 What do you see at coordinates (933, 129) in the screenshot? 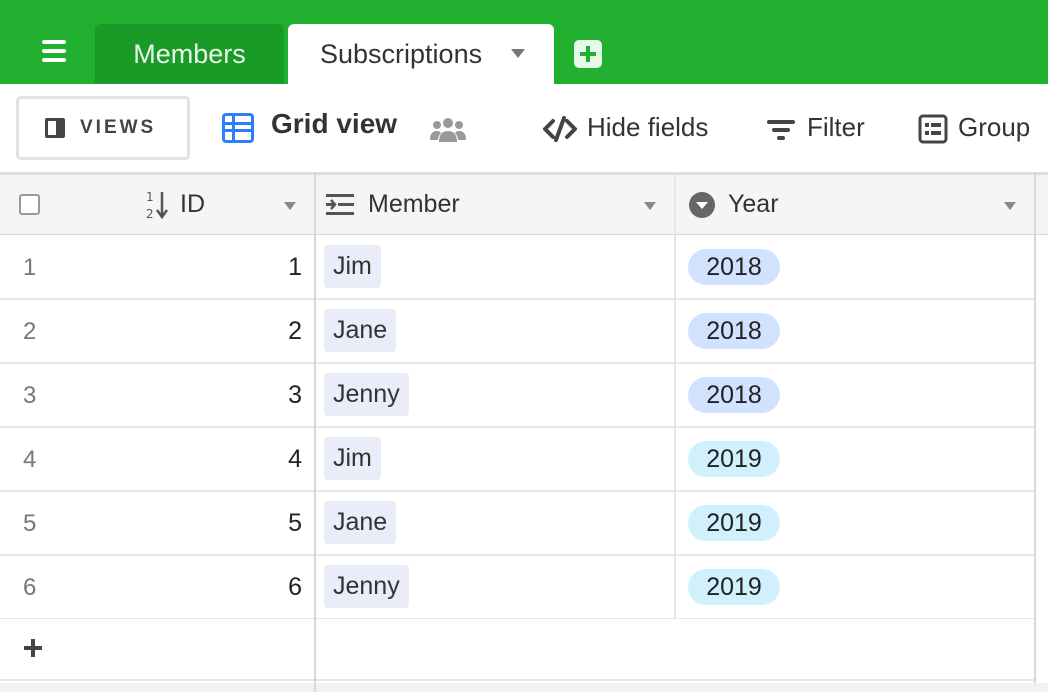
I see `group-icon` at bounding box center [933, 129].